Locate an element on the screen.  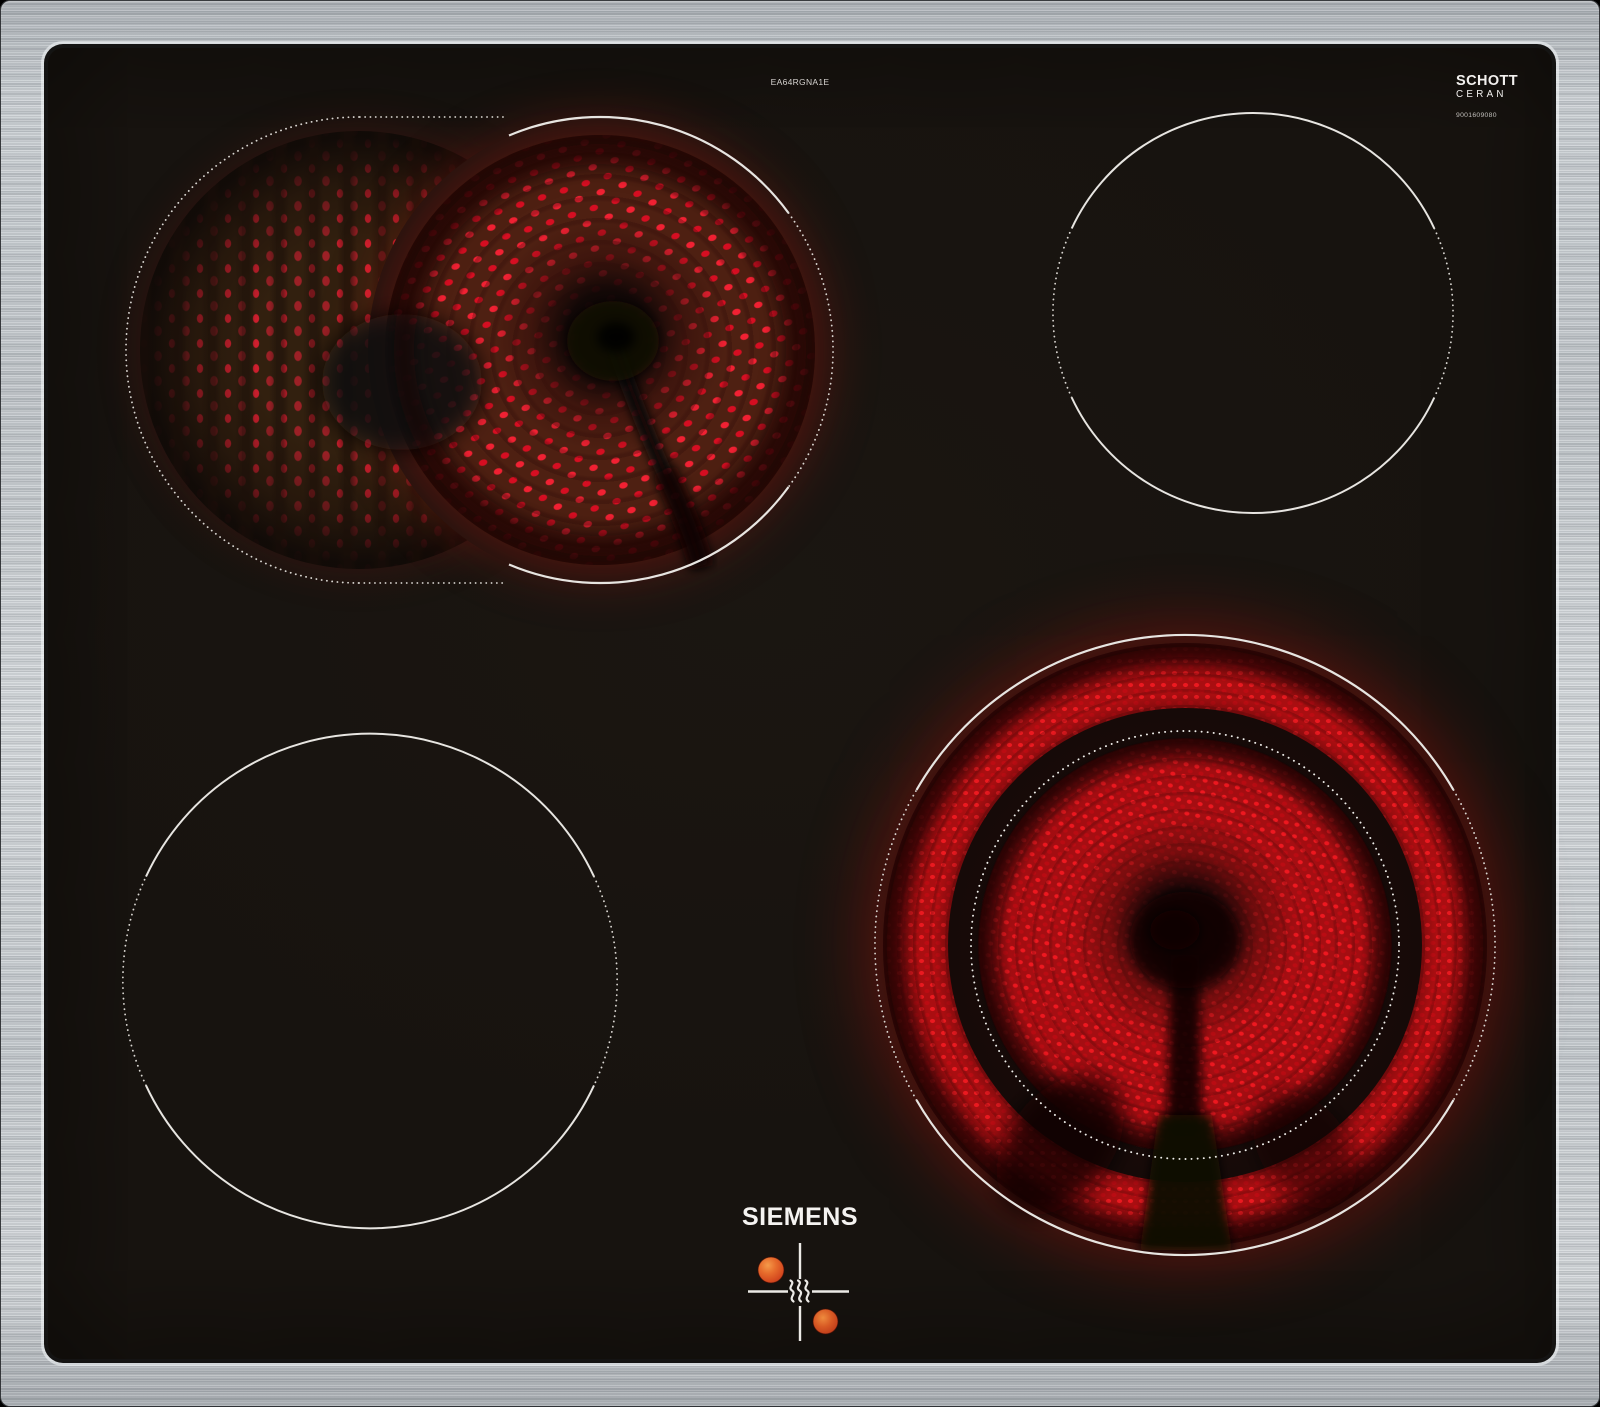
brand-logo: SIEMENS is located at coordinates (800, 1217).